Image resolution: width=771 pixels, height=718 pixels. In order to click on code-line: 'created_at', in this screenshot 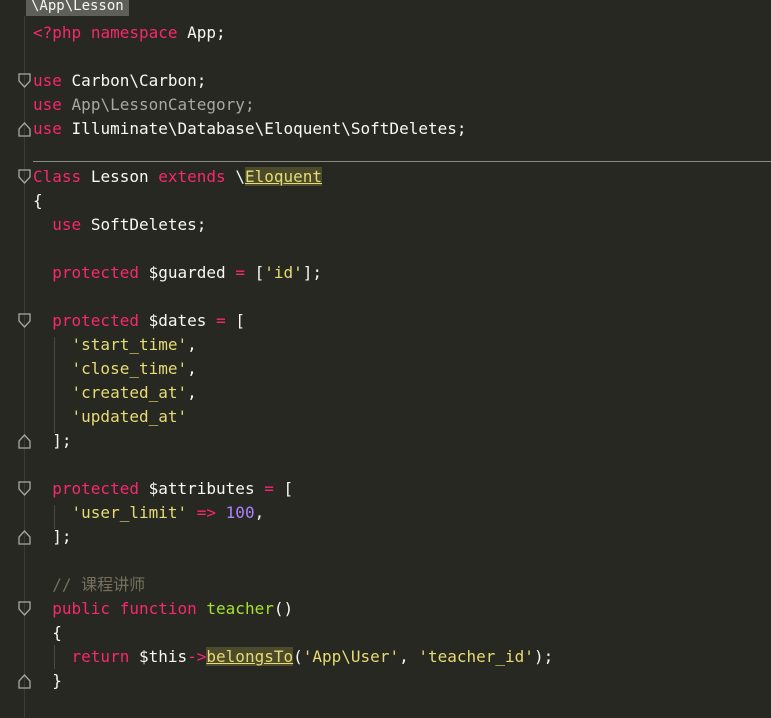, I will do `click(115, 393)`.